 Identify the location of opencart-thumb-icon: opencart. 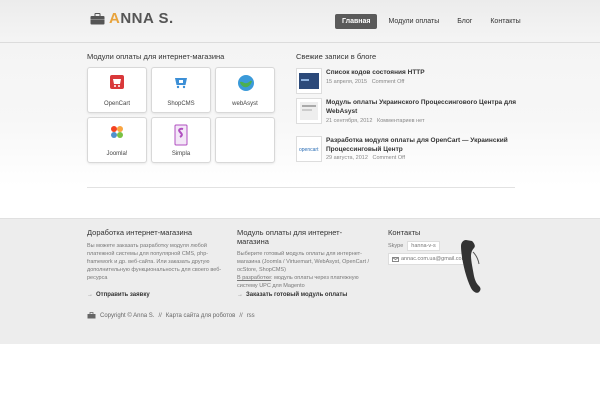
(309, 149).